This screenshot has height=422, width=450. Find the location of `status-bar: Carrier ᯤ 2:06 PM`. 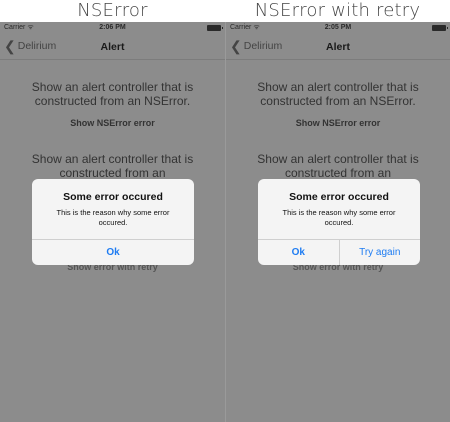

status-bar: Carrier ᯤ 2:06 PM is located at coordinates (112, 28).